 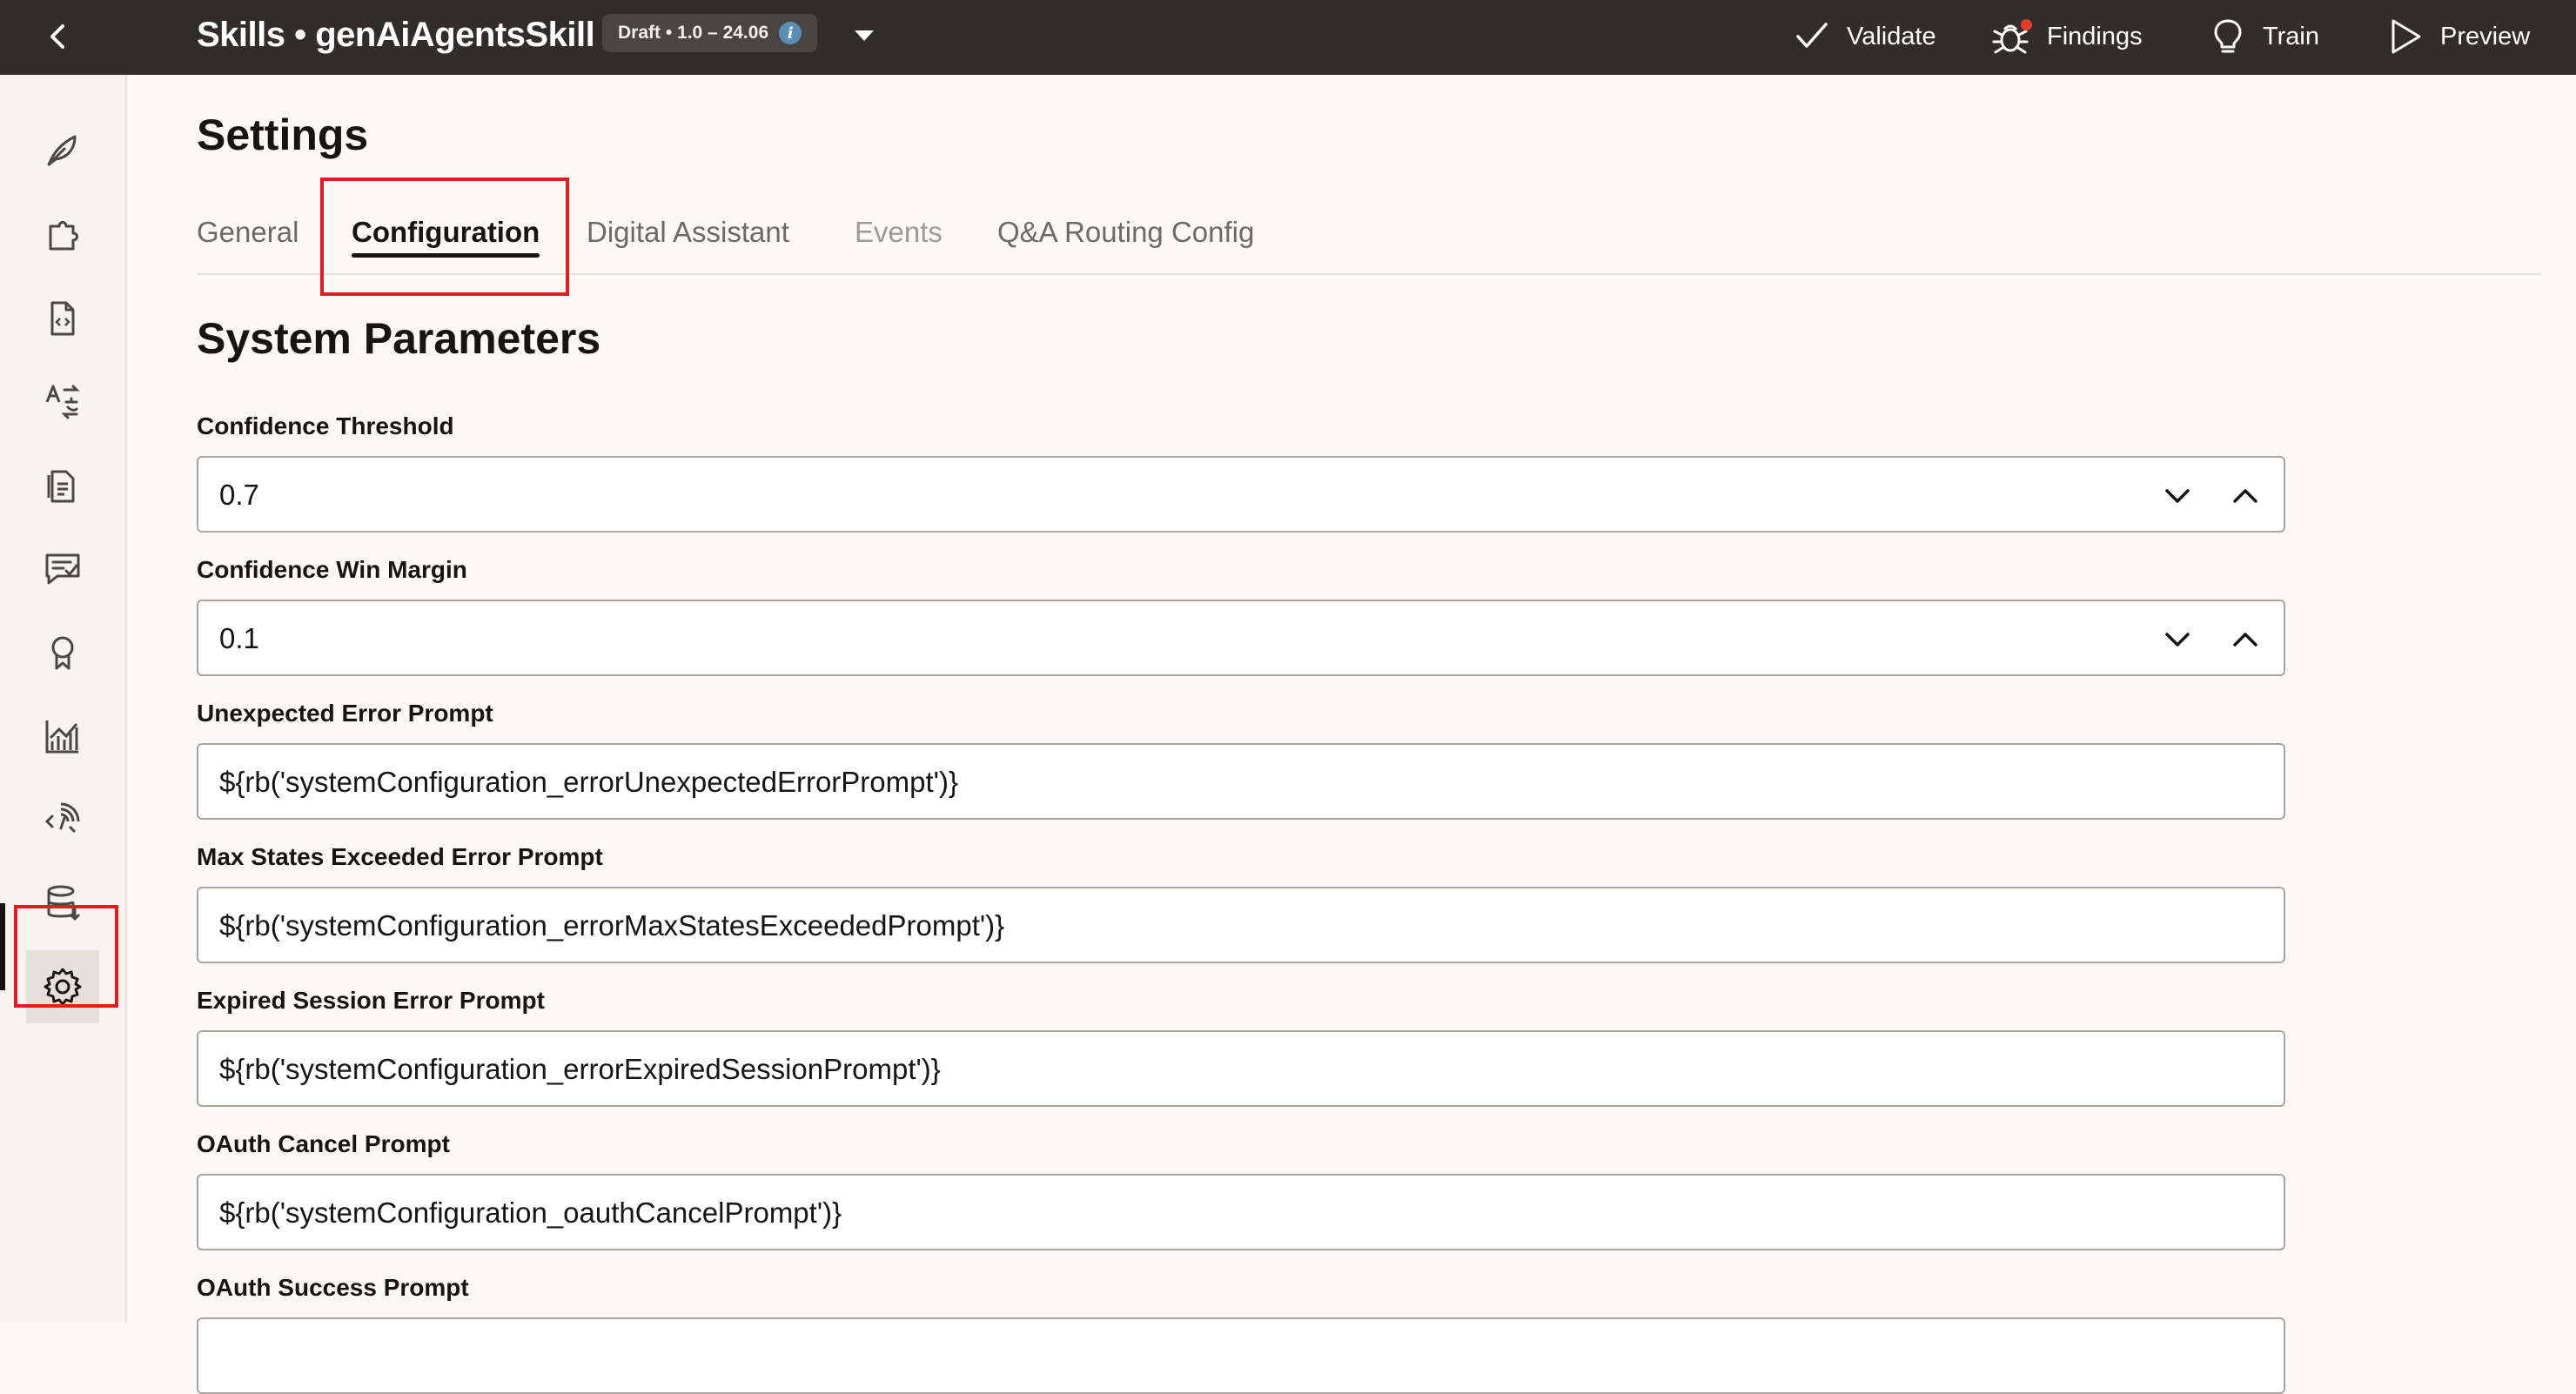 I want to click on caret-down-icon, so click(x=864, y=35).